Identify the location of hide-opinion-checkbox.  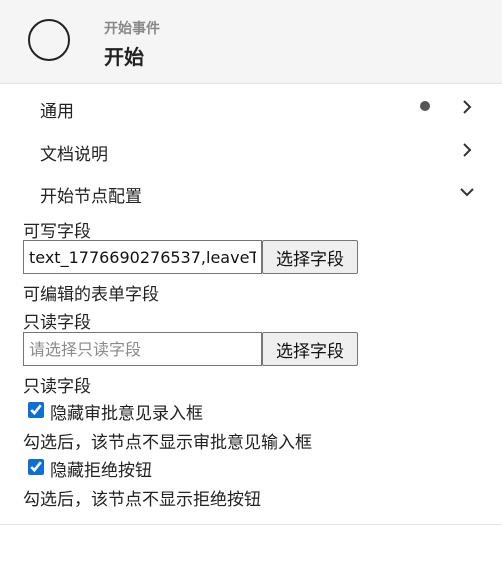
(36, 410).